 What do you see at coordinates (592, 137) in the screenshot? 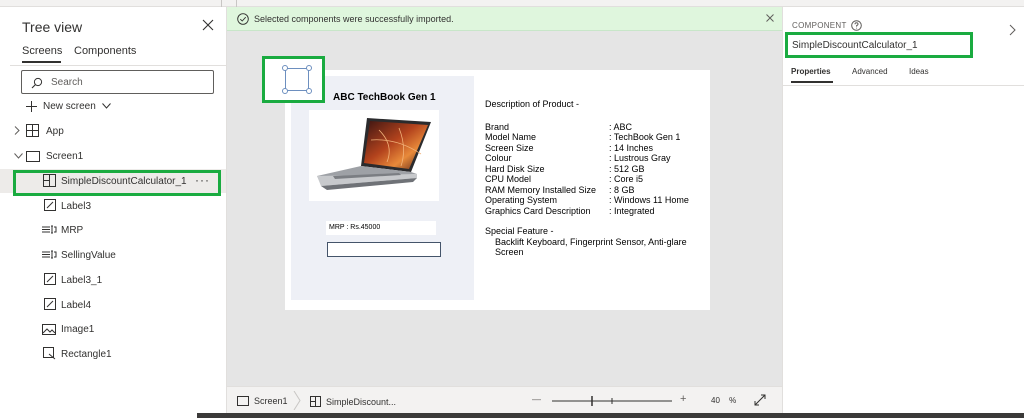
I see `spec-row: Model Name : TechBook Gen 1` at bounding box center [592, 137].